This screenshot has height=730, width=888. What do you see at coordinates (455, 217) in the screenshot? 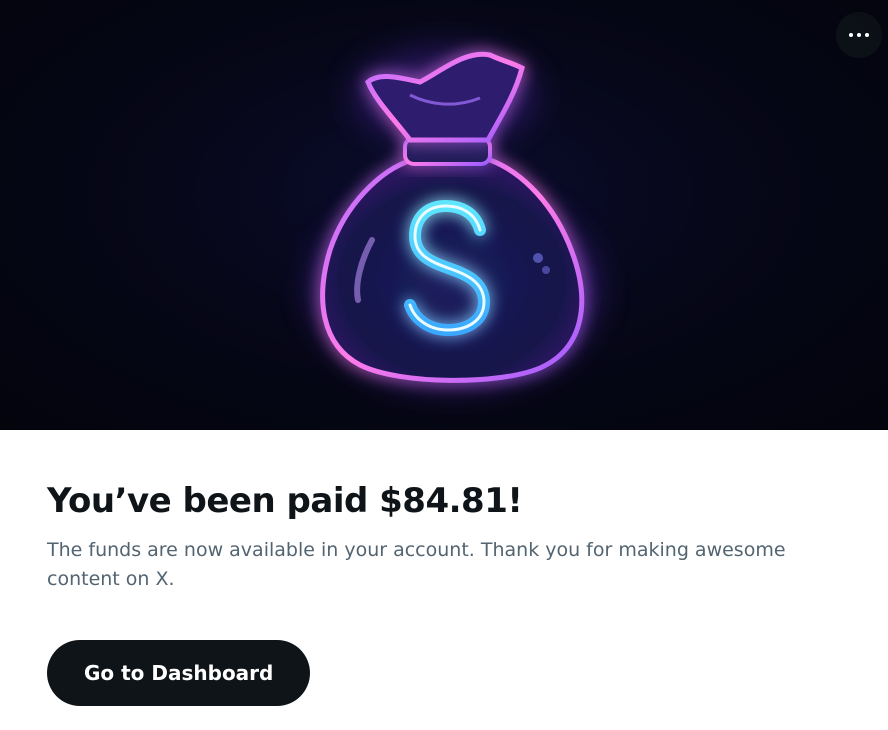
I see `money-bag-dollar-icon` at bounding box center [455, 217].